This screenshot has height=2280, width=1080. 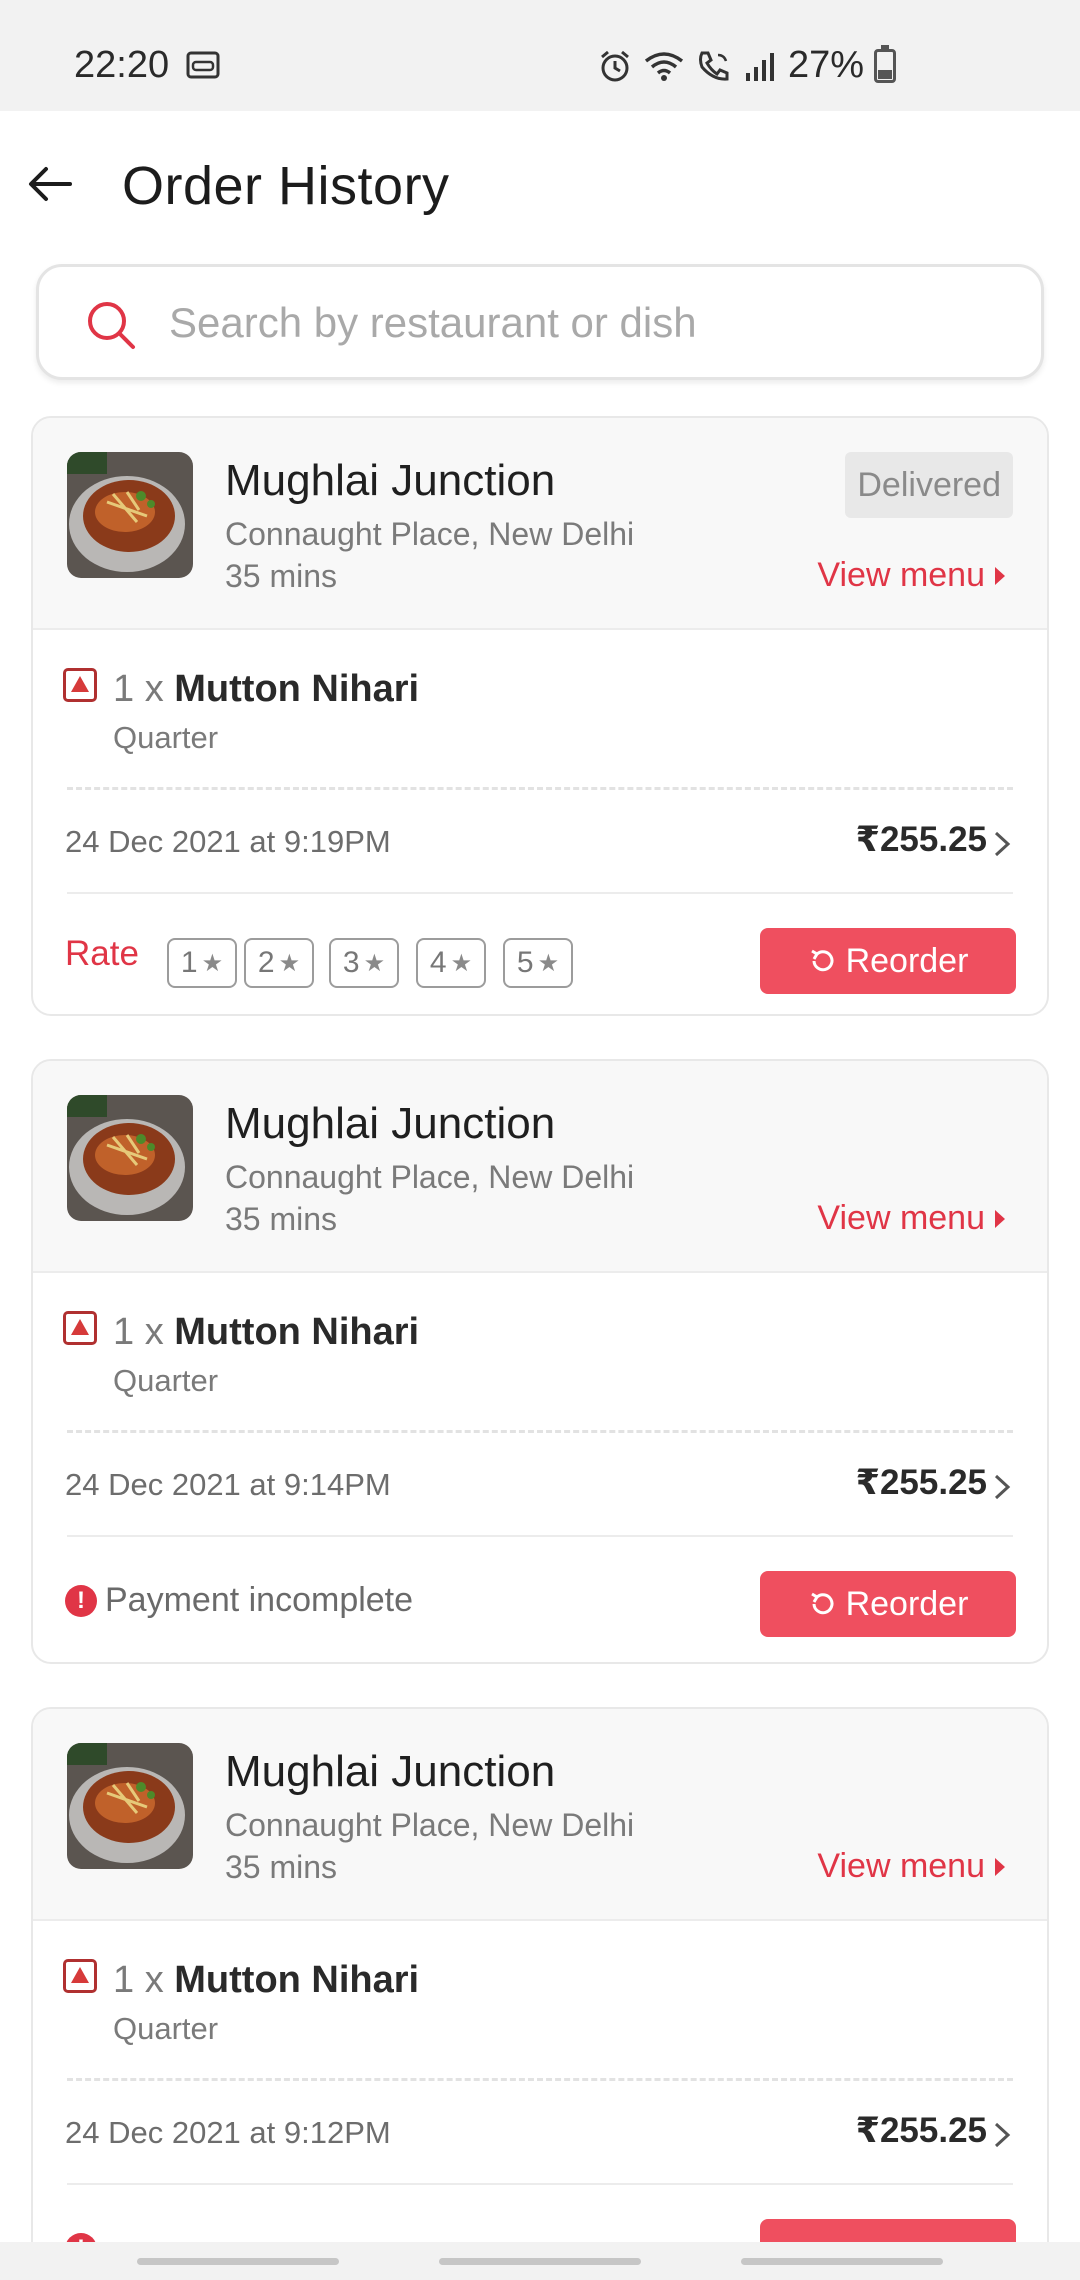 What do you see at coordinates (81, 1601) in the screenshot?
I see `alert-icon: !` at bounding box center [81, 1601].